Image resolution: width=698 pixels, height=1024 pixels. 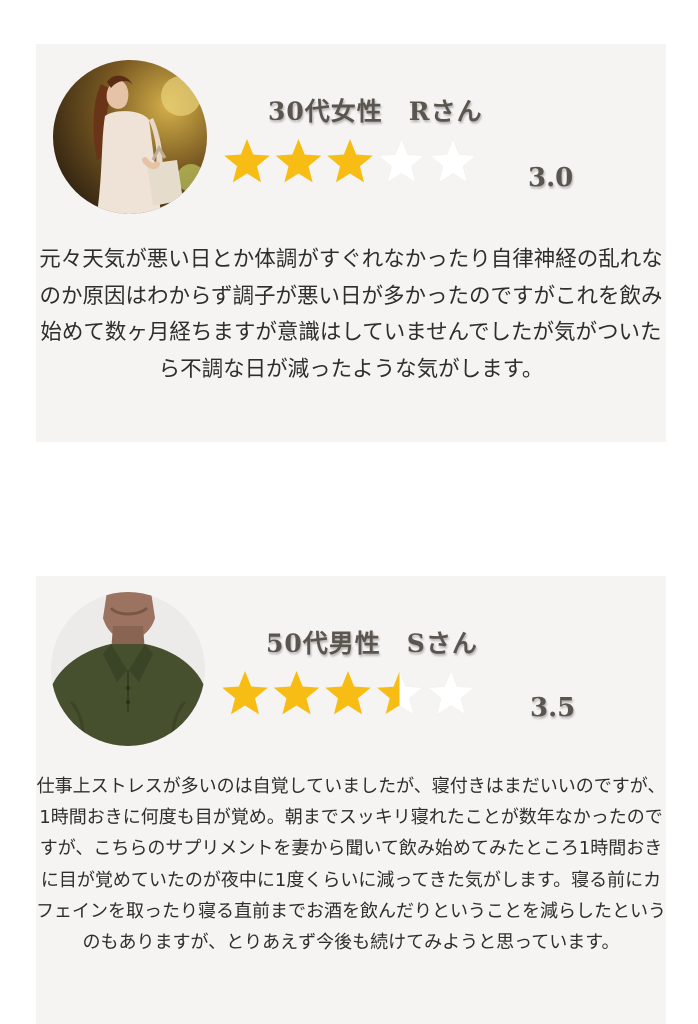 What do you see at coordinates (553, 708) in the screenshot?
I see `rating-score: 3.5` at bounding box center [553, 708].